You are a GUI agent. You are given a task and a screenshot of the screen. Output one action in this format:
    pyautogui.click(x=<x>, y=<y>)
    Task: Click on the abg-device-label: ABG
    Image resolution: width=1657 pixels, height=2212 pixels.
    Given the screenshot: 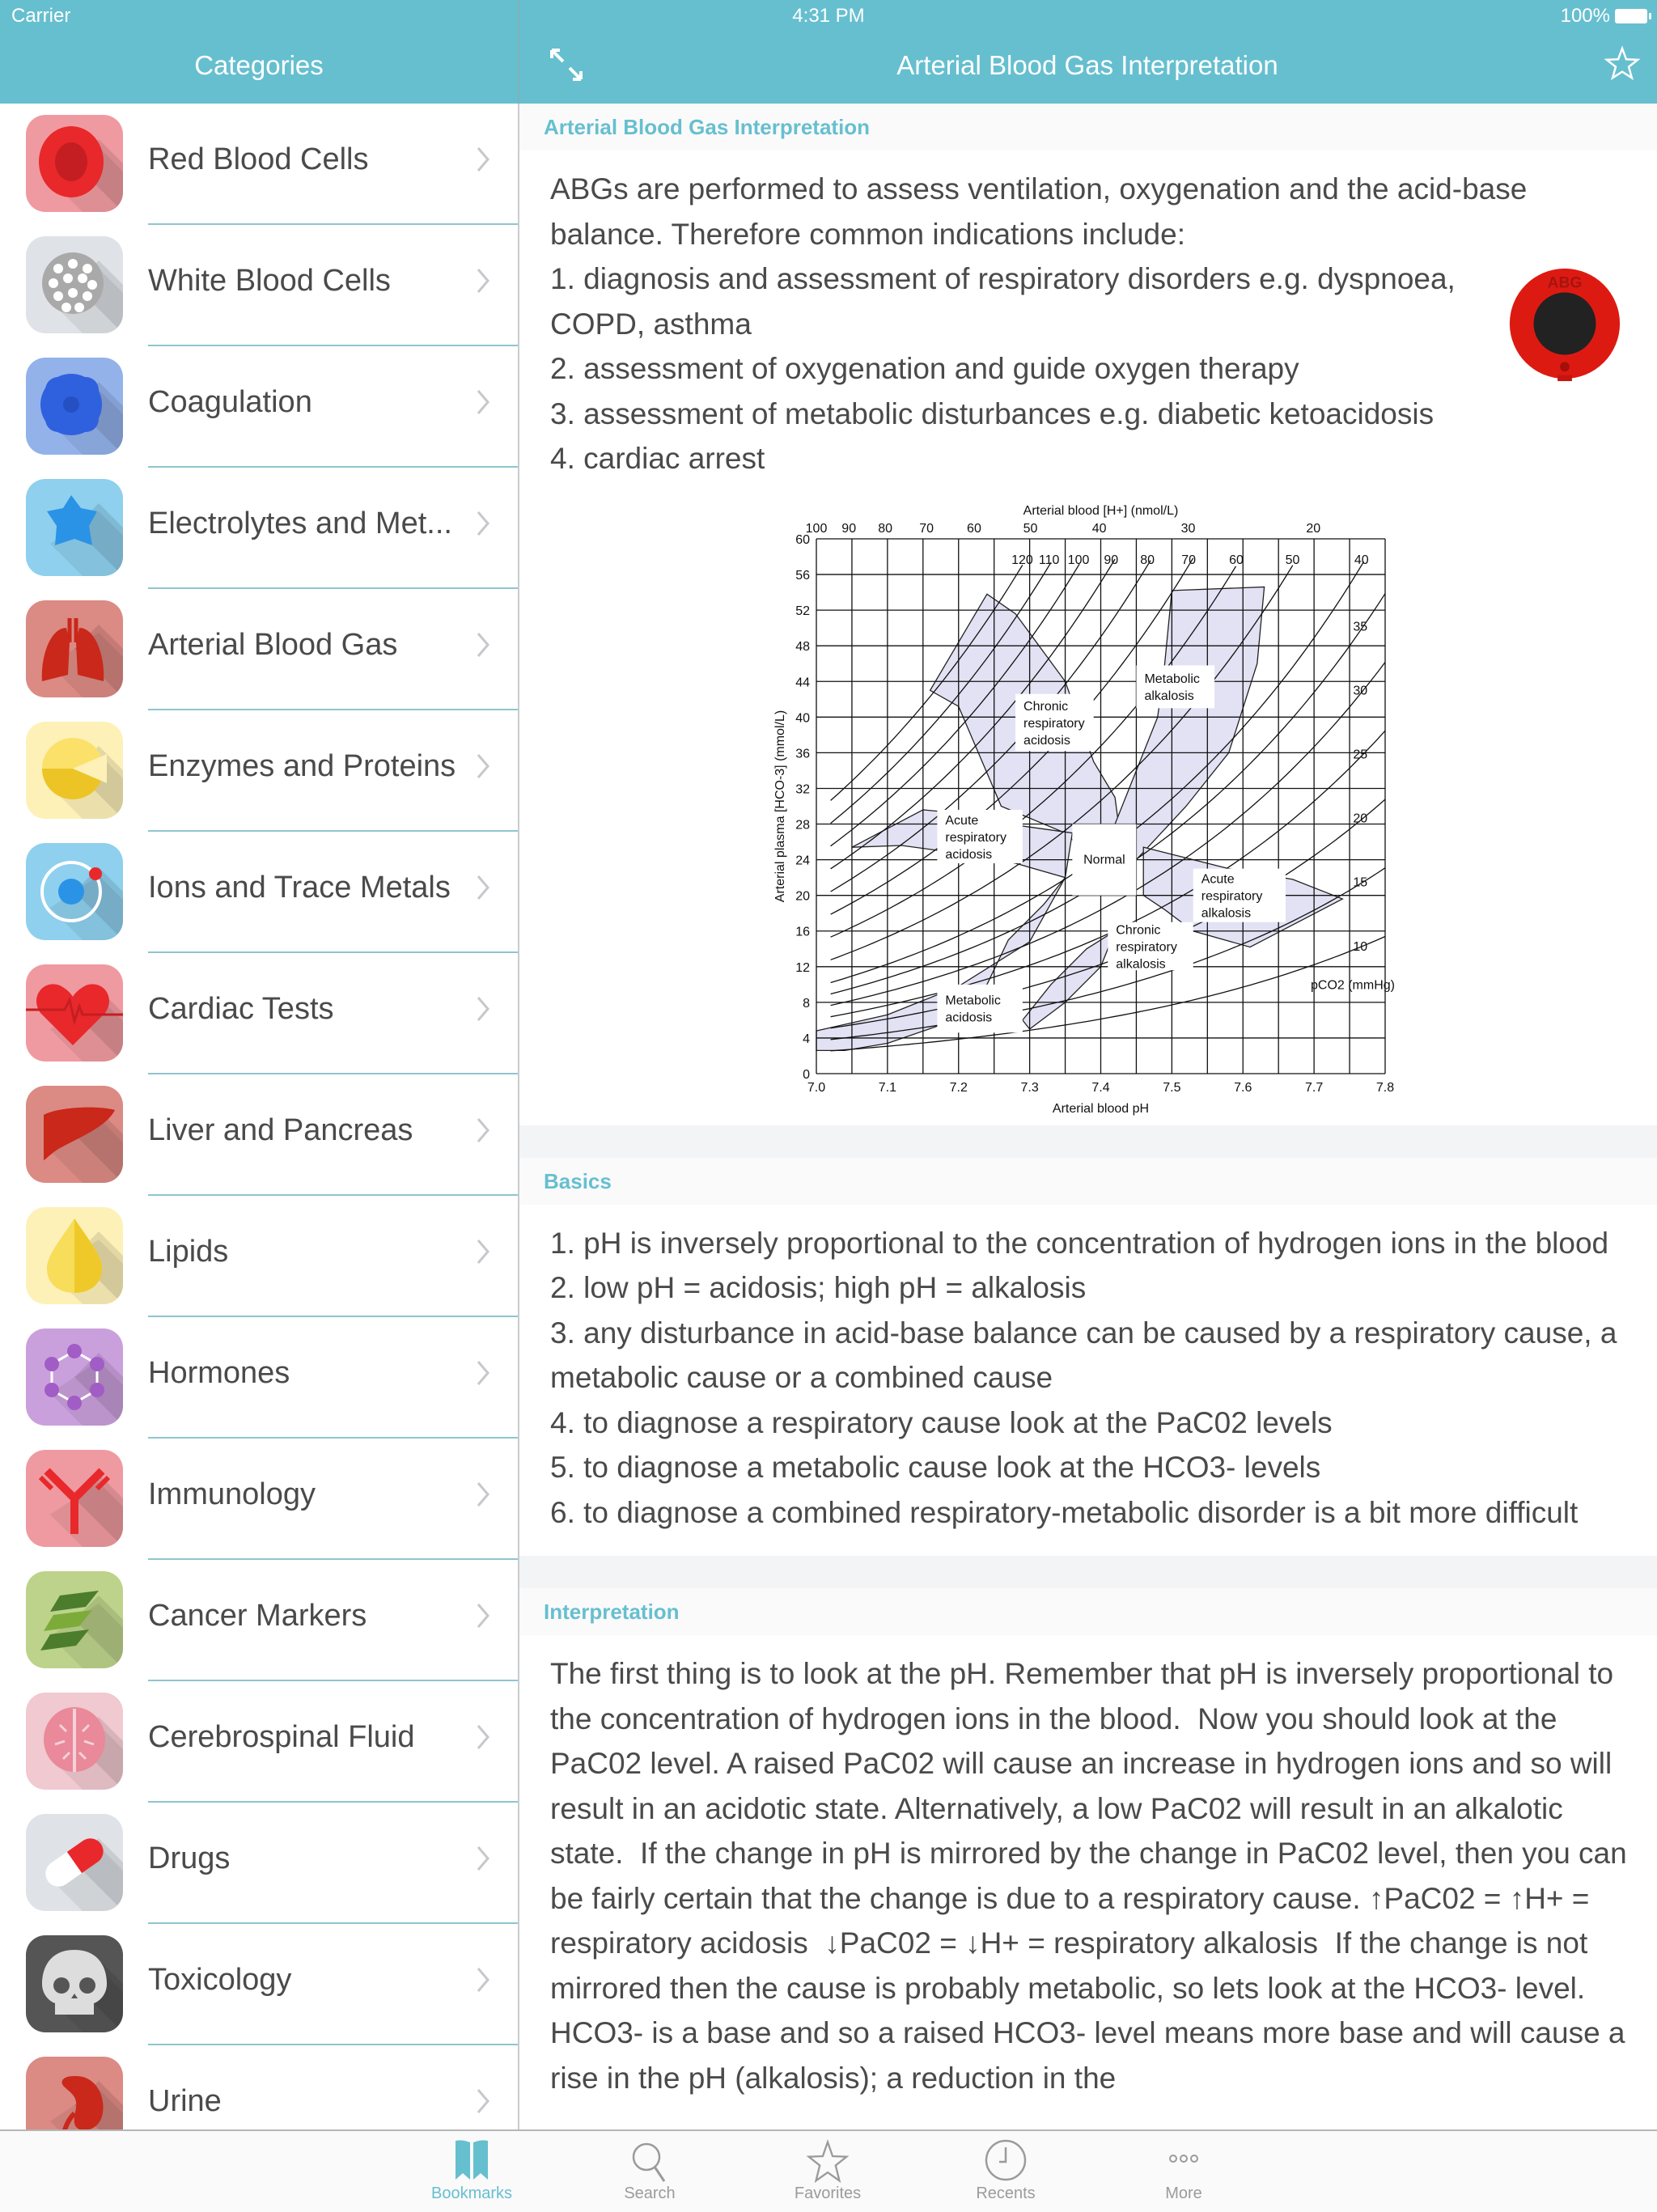 What is the action you would take?
    pyautogui.click(x=1565, y=283)
    